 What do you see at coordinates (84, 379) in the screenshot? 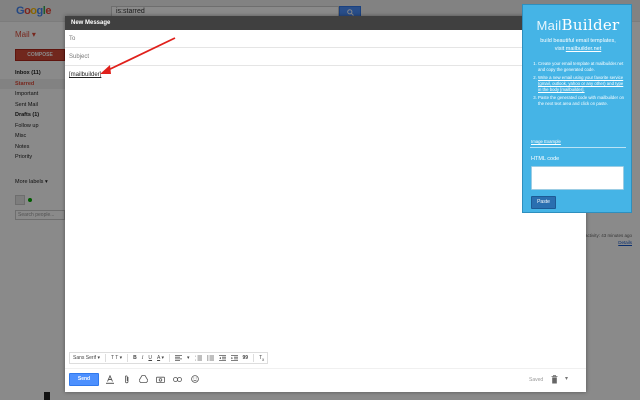
I see `send-button: Send` at bounding box center [84, 379].